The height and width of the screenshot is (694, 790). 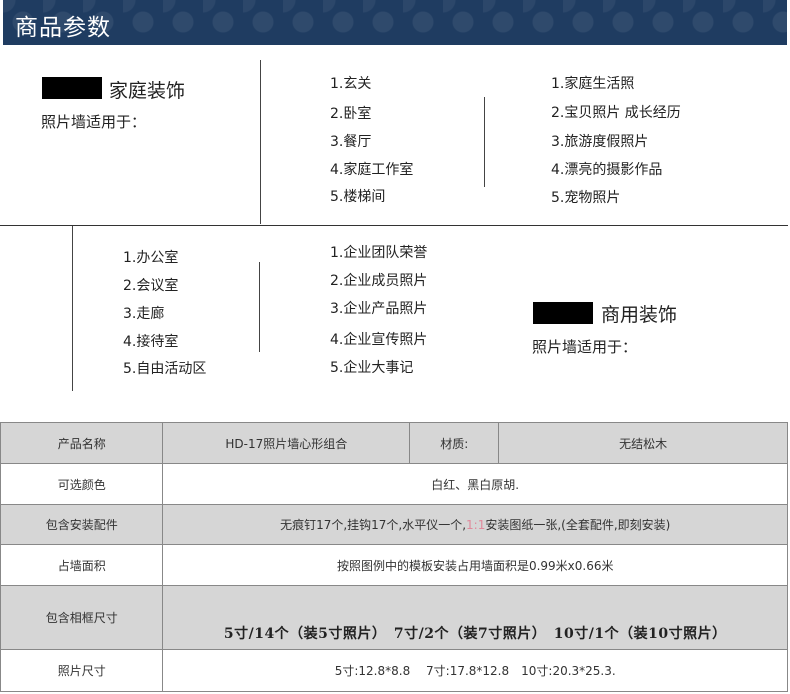 What do you see at coordinates (372, 368) in the screenshot?
I see `list-item: 5.企业大事记` at bounding box center [372, 368].